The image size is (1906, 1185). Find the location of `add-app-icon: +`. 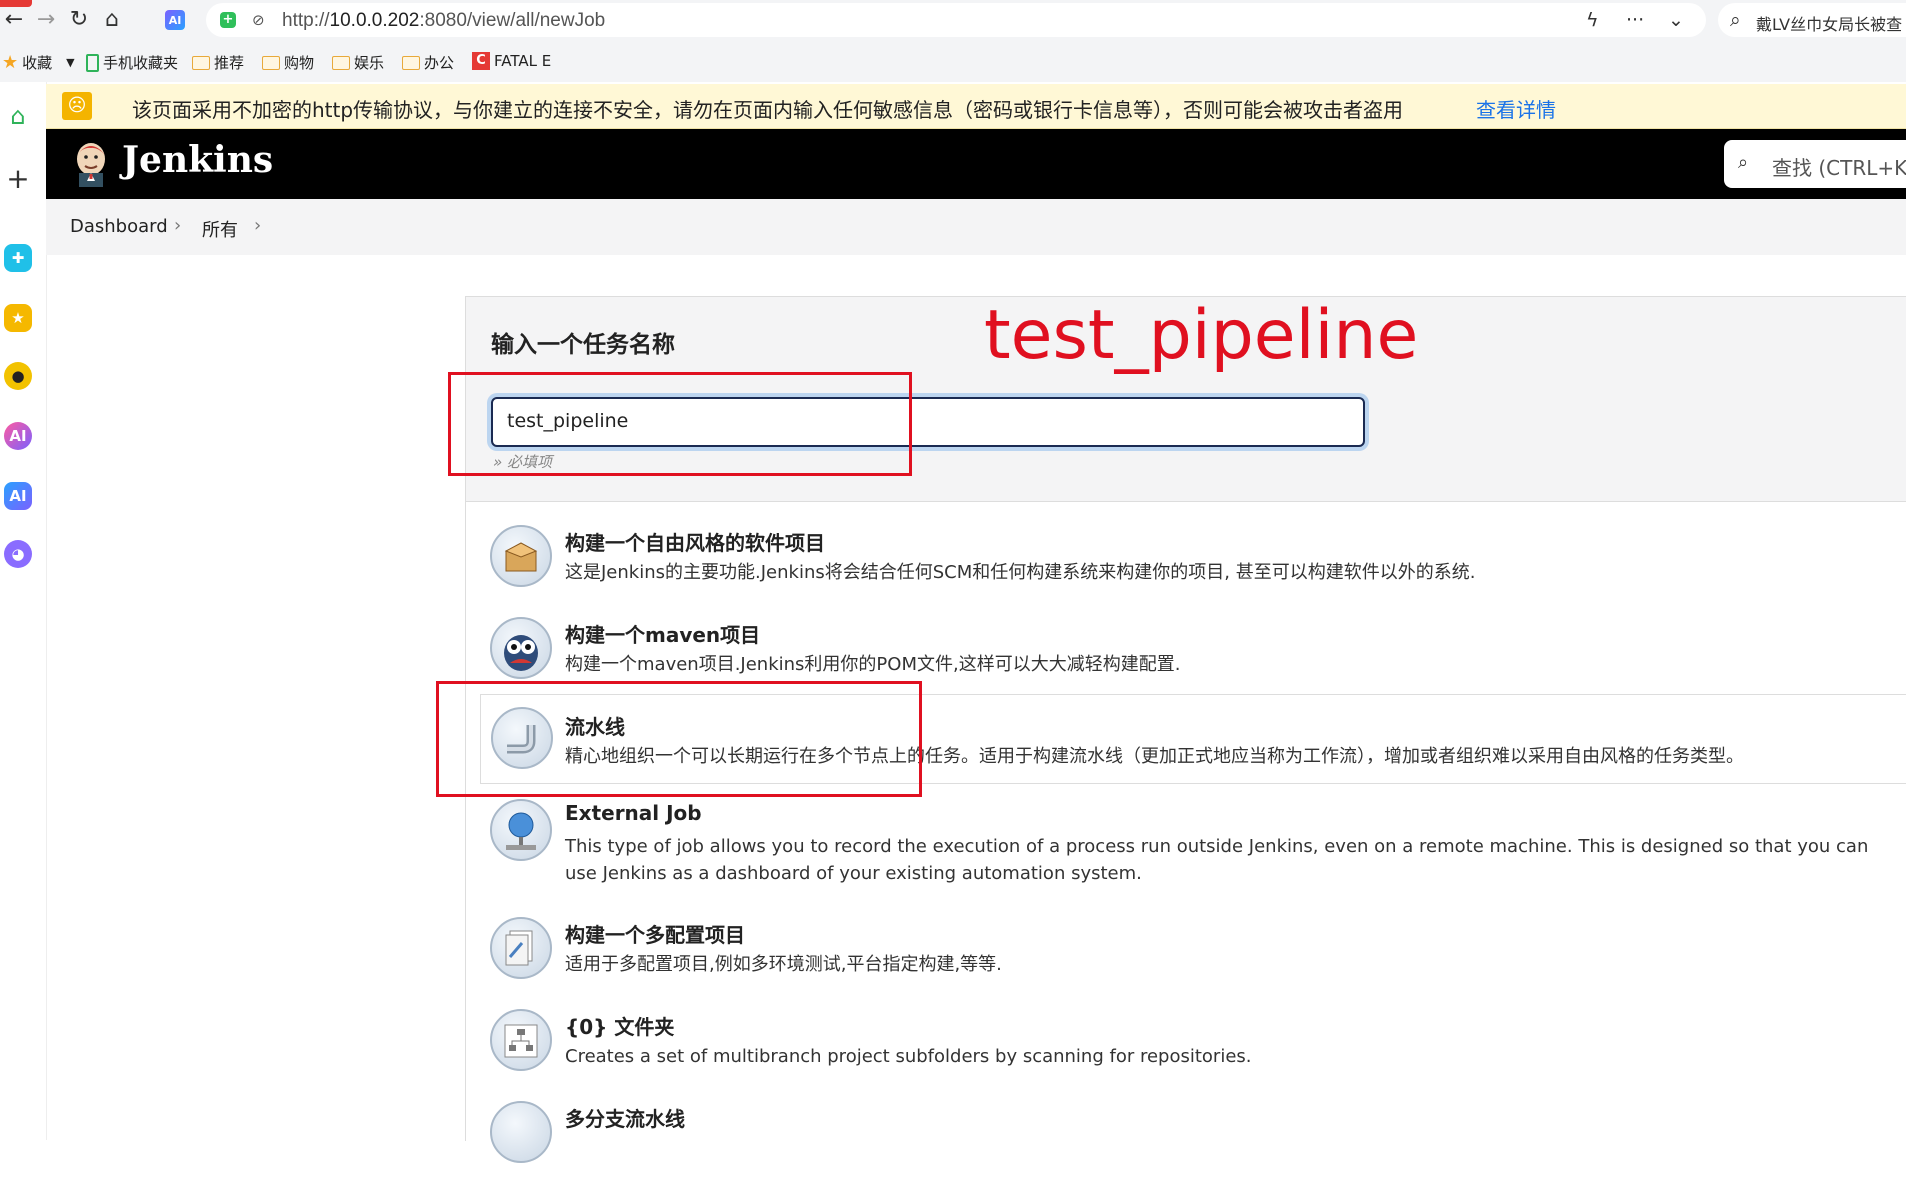

add-app-icon: + is located at coordinates (18, 178).